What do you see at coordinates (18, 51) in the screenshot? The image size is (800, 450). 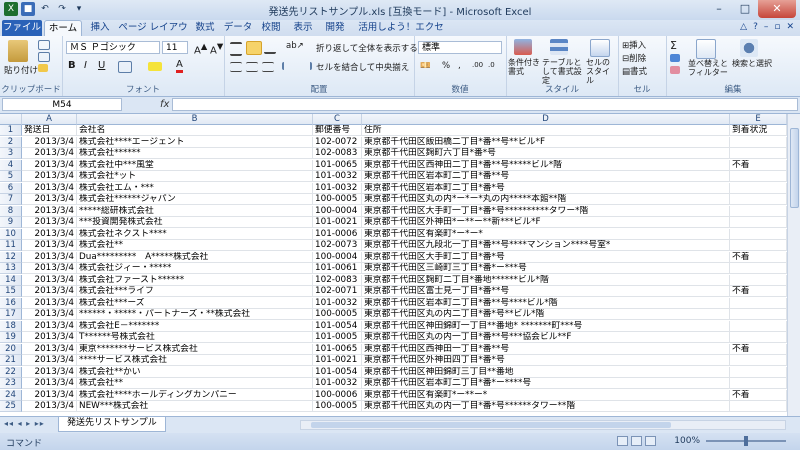 I see `paste-icon` at bounding box center [18, 51].